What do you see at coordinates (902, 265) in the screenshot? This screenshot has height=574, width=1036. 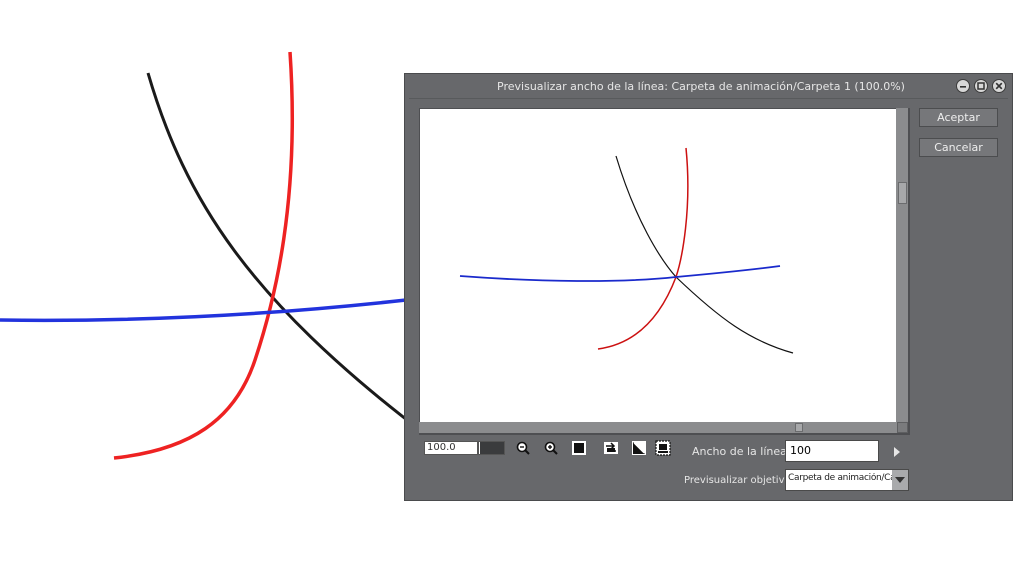 I see `vertical-scrollbar` at bounding box center [902, 265].